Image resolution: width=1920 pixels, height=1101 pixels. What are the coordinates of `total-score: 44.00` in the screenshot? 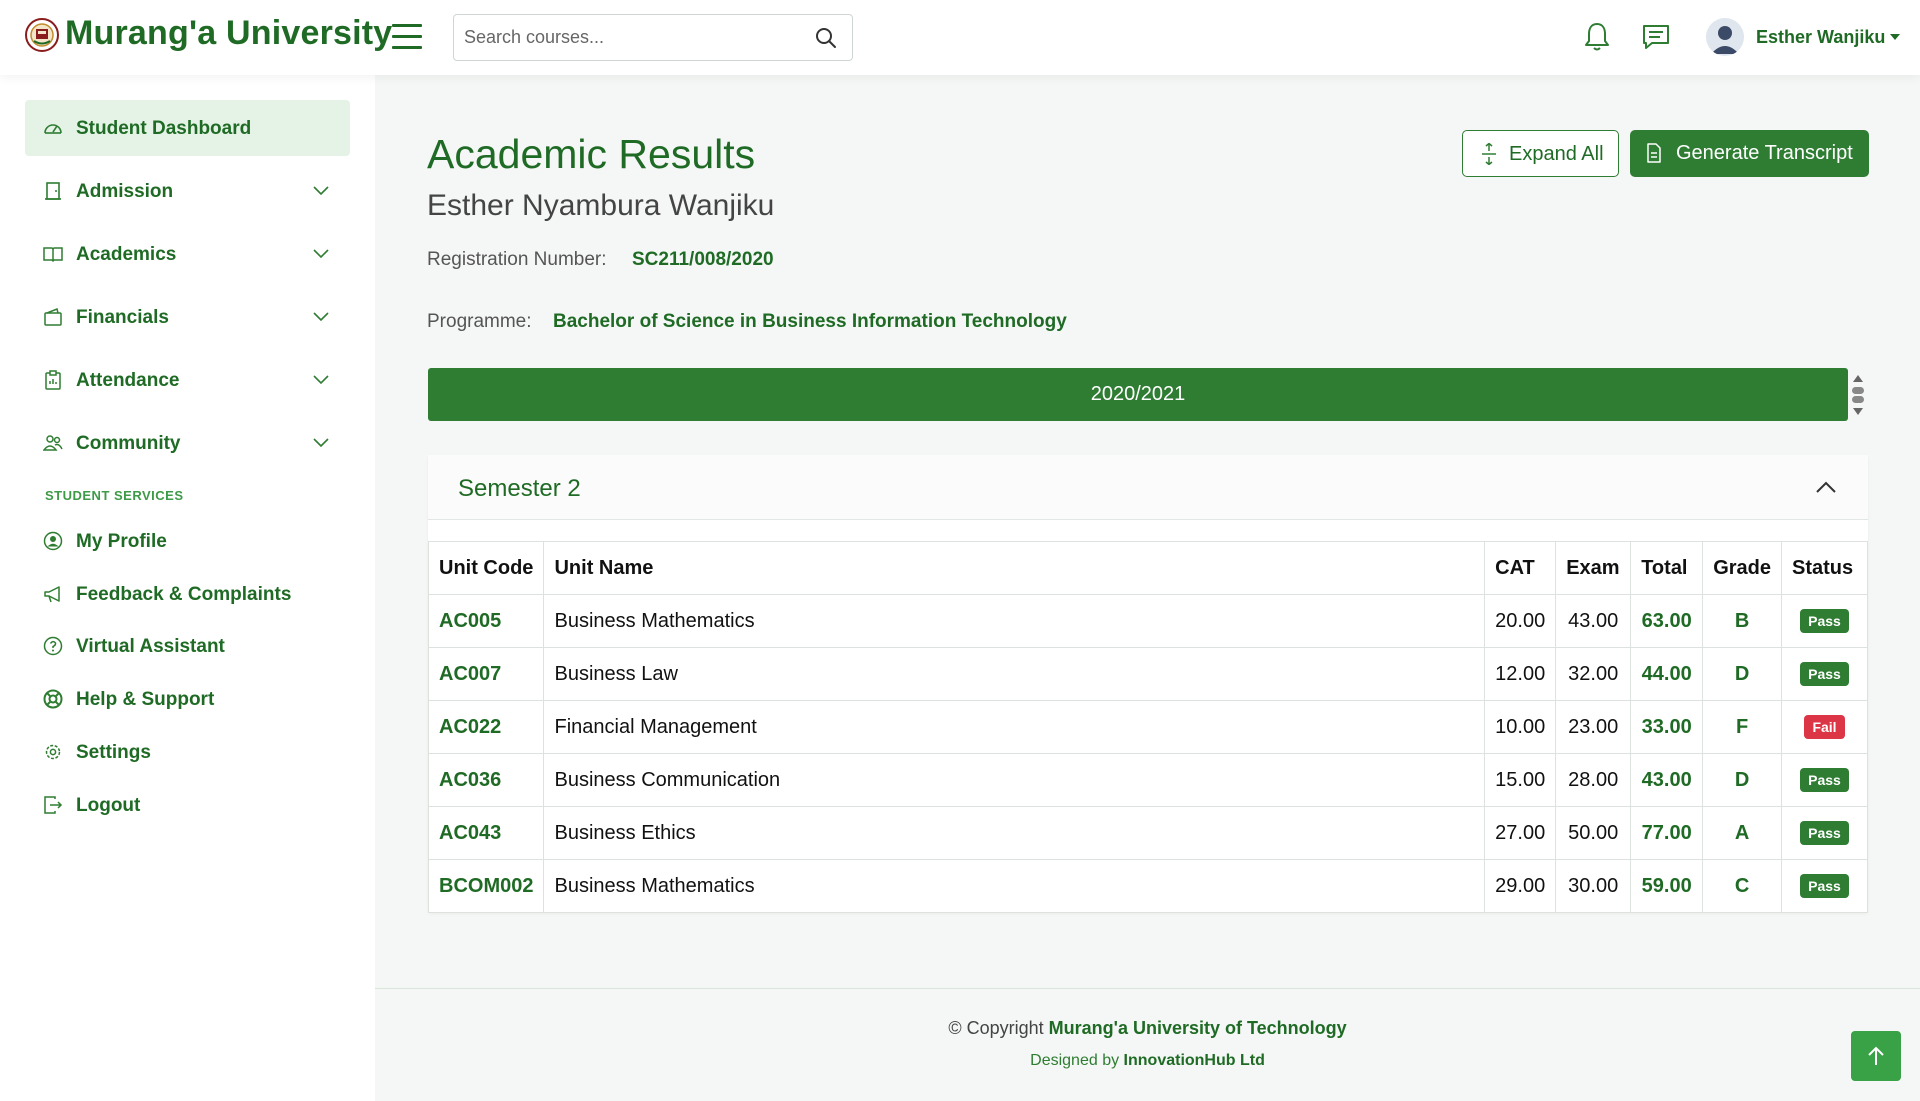 It's located at (1667, 674).